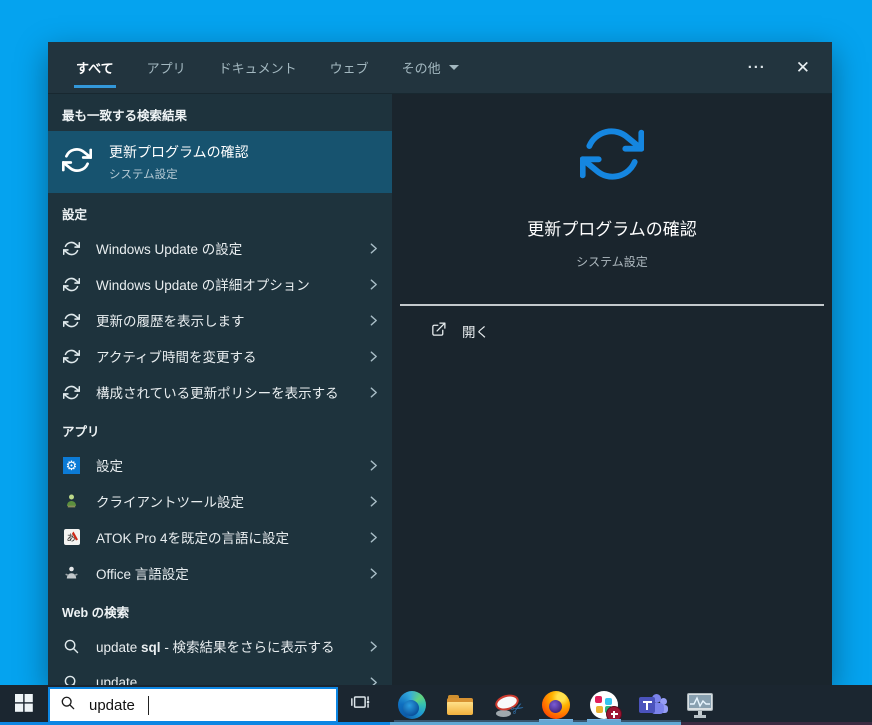  Describe the element at coordinates (220, 573) in the screenshot. I see `result-row: Office 言語設定` at that location.